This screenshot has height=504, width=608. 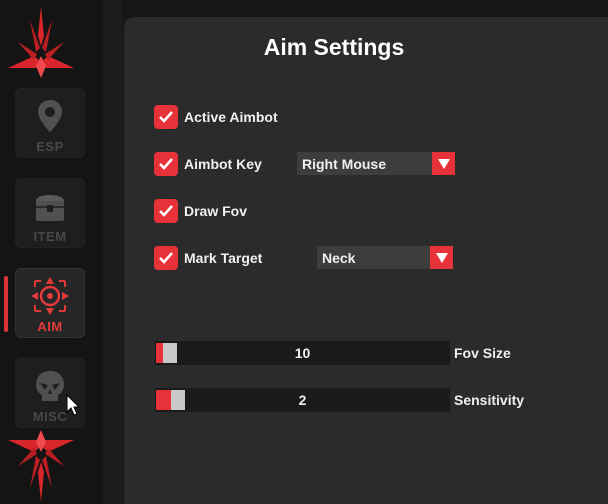 I want to click on map-pin-icon, so click(x=50, y=116).